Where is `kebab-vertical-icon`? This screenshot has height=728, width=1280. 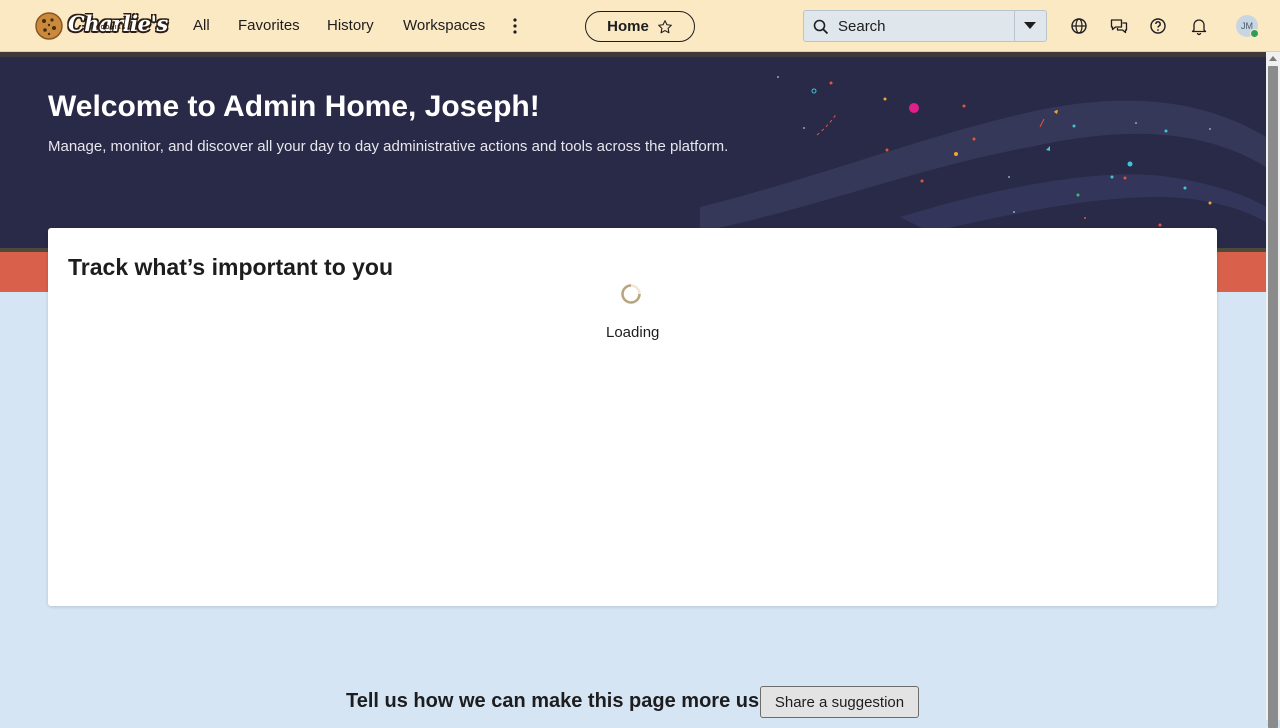
kebab-vertical-icon is located at coordinates (515, 26).